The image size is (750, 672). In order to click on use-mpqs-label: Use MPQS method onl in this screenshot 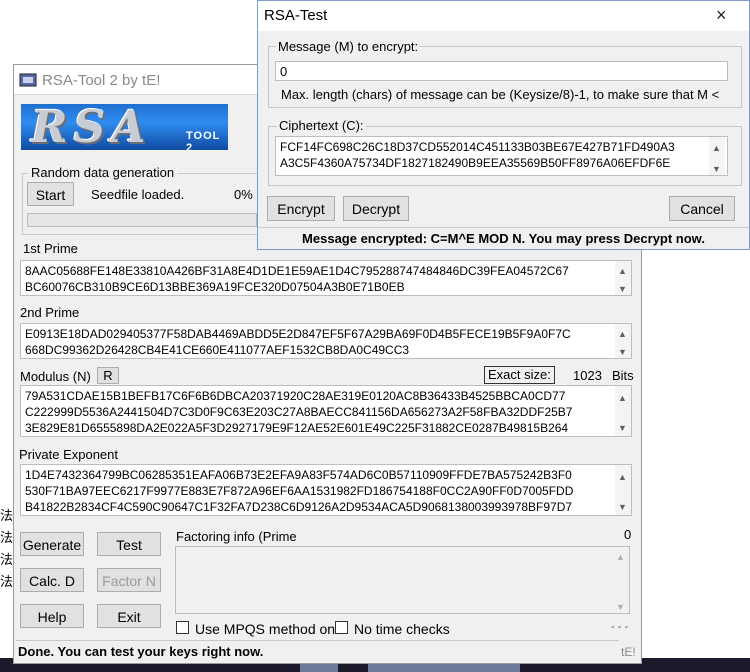, I will do `click(267, 629)`.